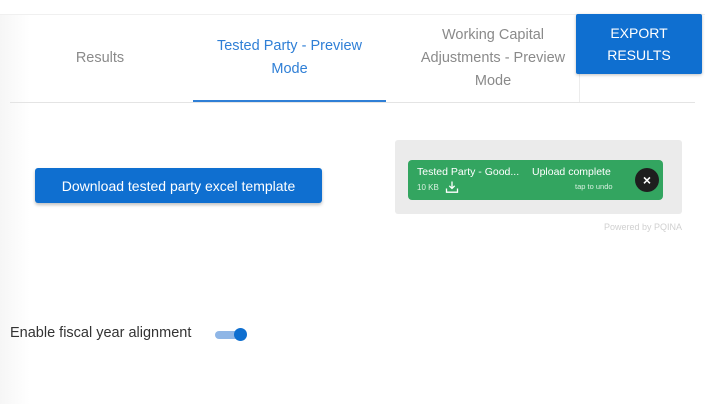  I want to click on tab-results-label: Results, so click(100, 57).